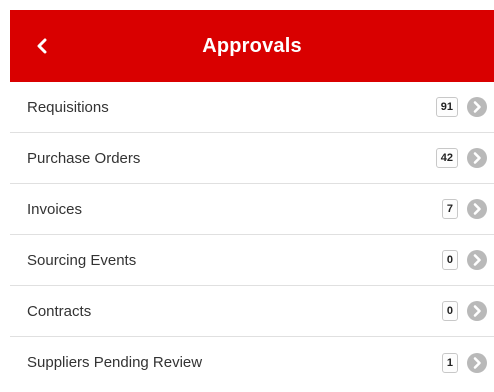  I want to click on list-item-label: Purchase Orders, so click(84, 158).